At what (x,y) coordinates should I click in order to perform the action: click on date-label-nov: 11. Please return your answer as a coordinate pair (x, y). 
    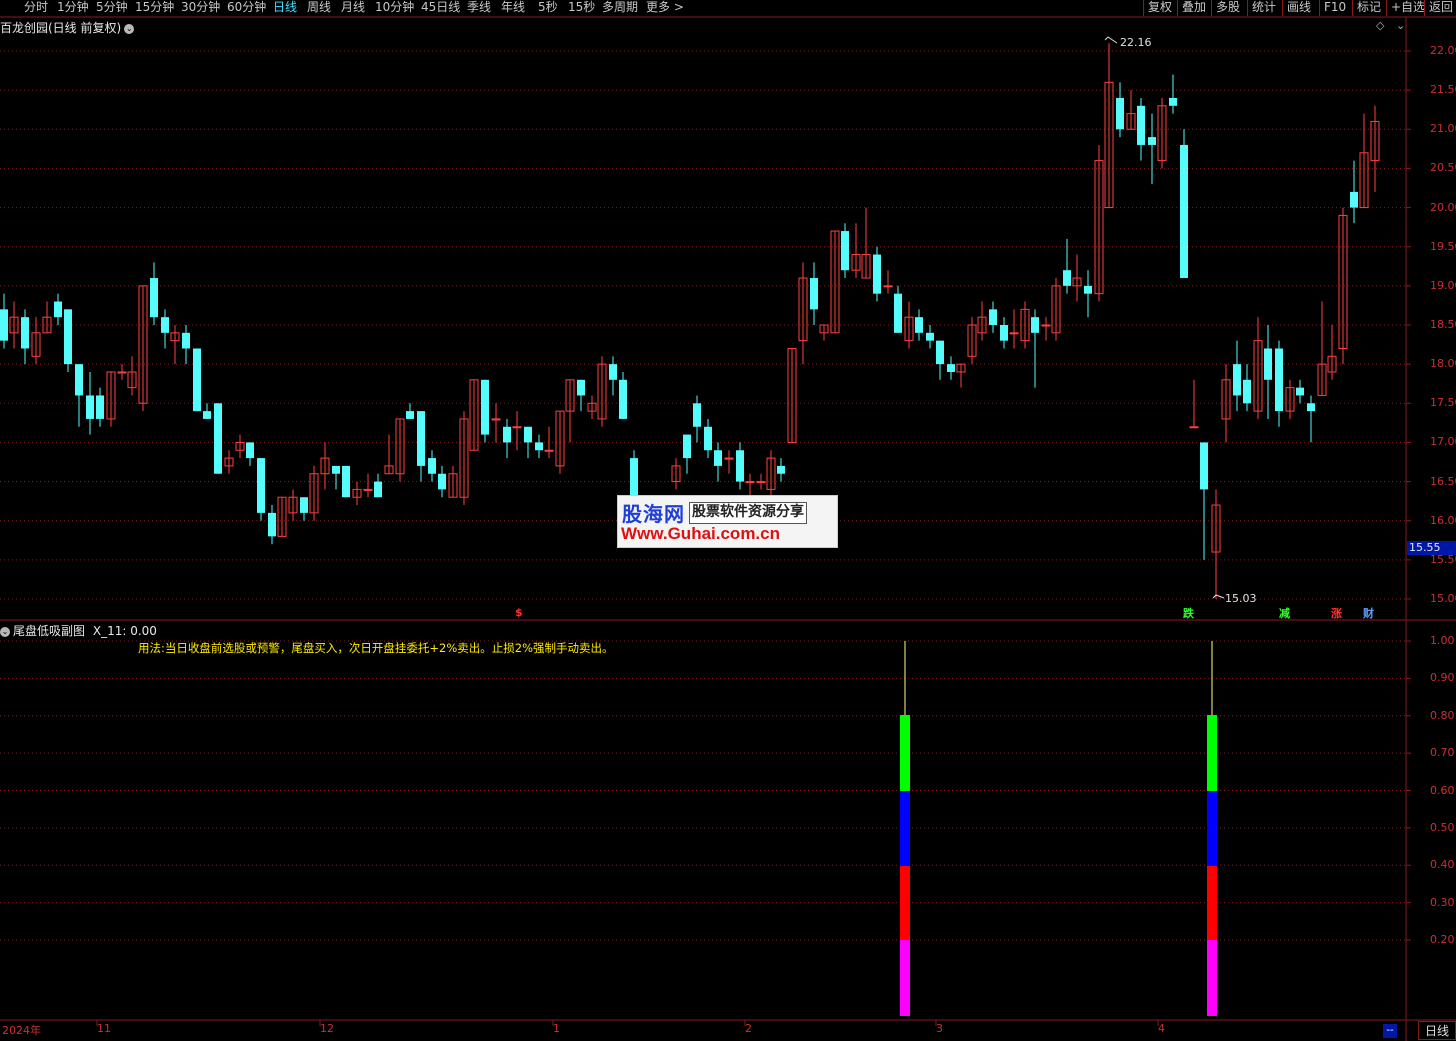
    Looking at the image, I should click on (104, 1028).